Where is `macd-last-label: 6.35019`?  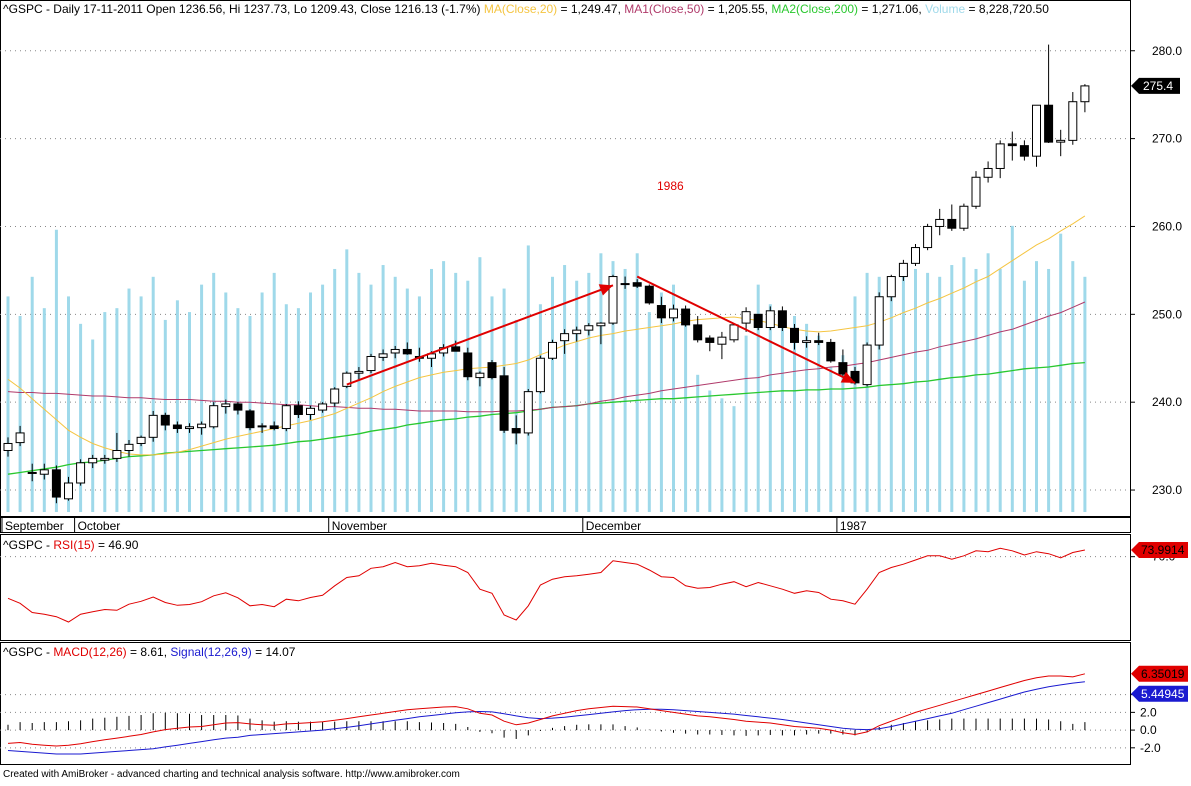
macd-last-label: 6.35019 is located at coordinates (1163, 674).